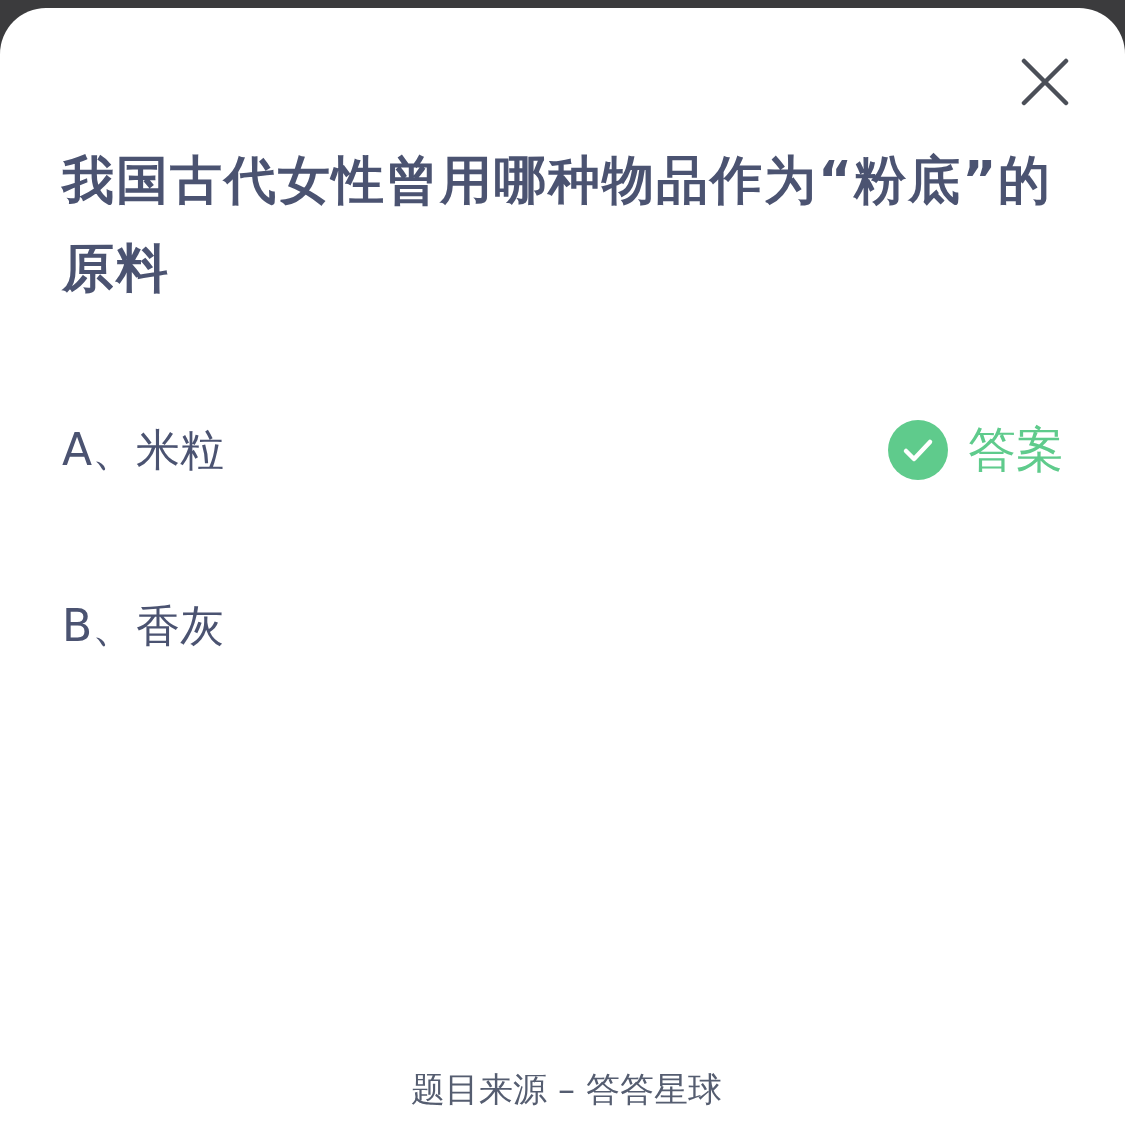  What do you see at coordinates (1016, 449) in the screenshot?
I see `answer-label: 答案` at bounding box center [1016, 449].